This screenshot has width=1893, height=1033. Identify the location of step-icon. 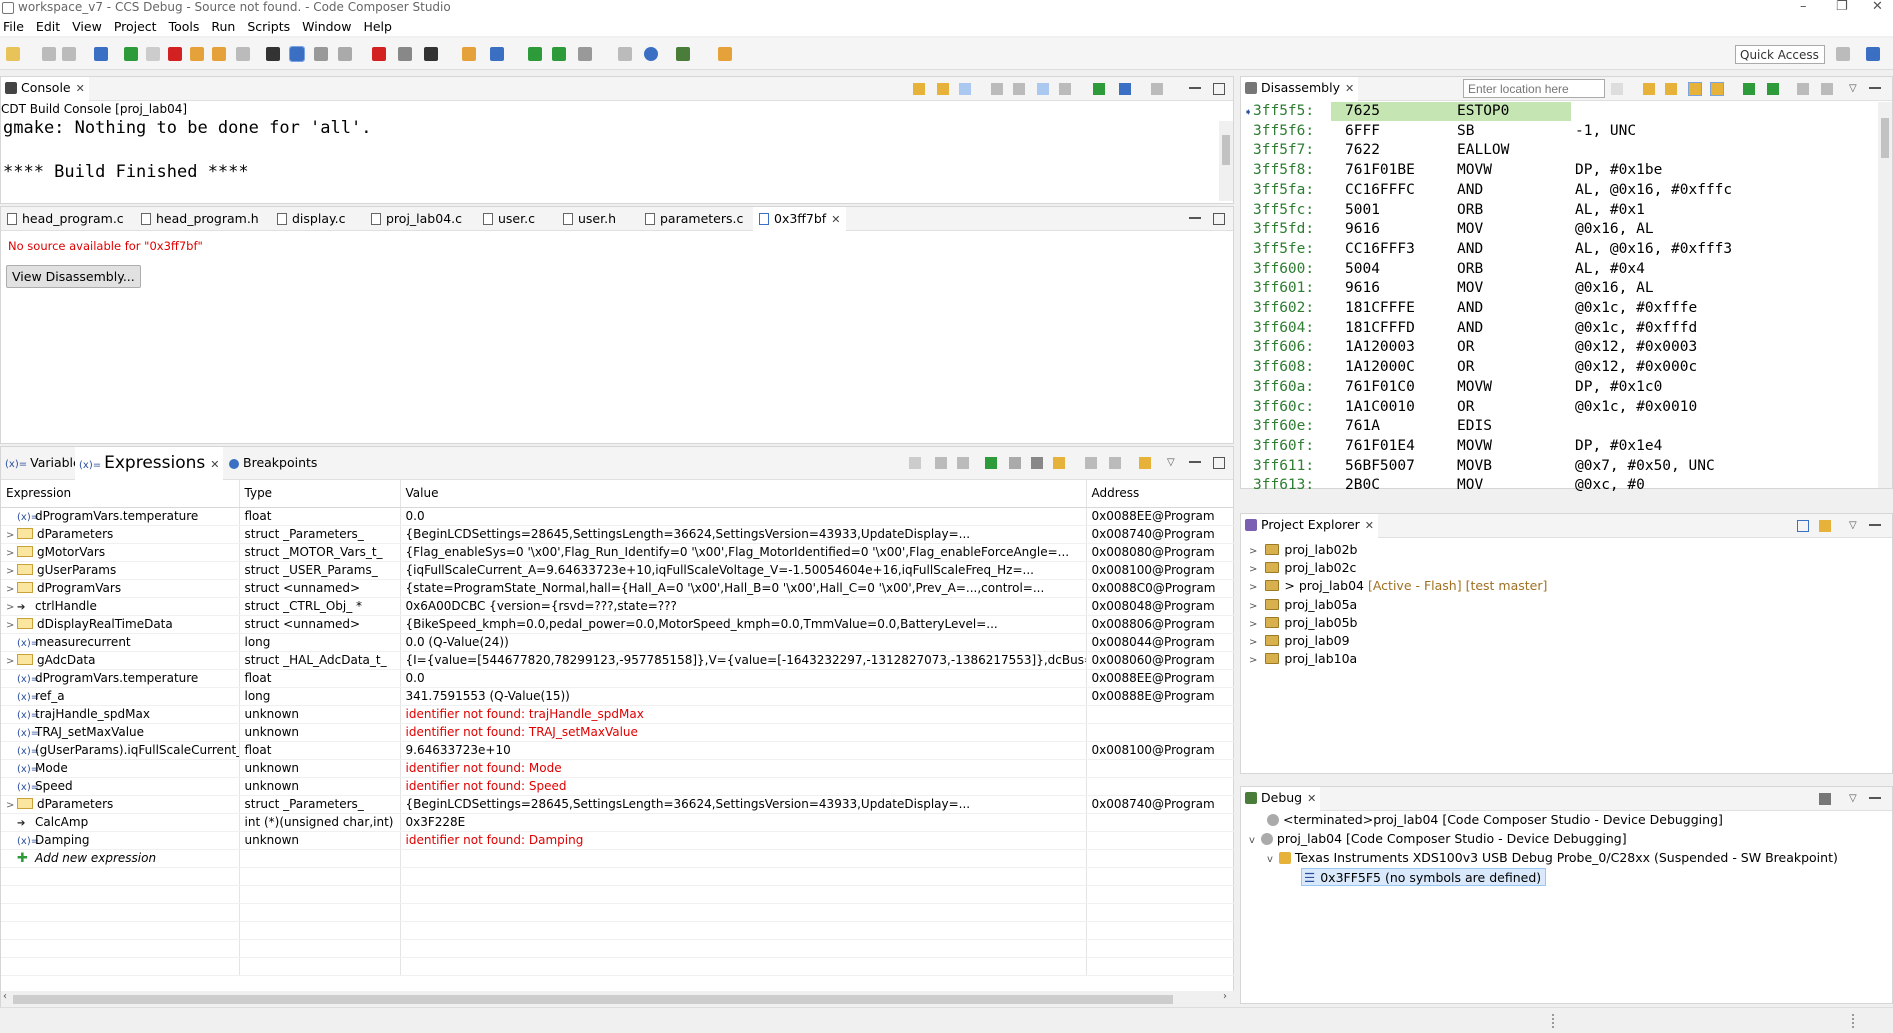
(1749, 89).